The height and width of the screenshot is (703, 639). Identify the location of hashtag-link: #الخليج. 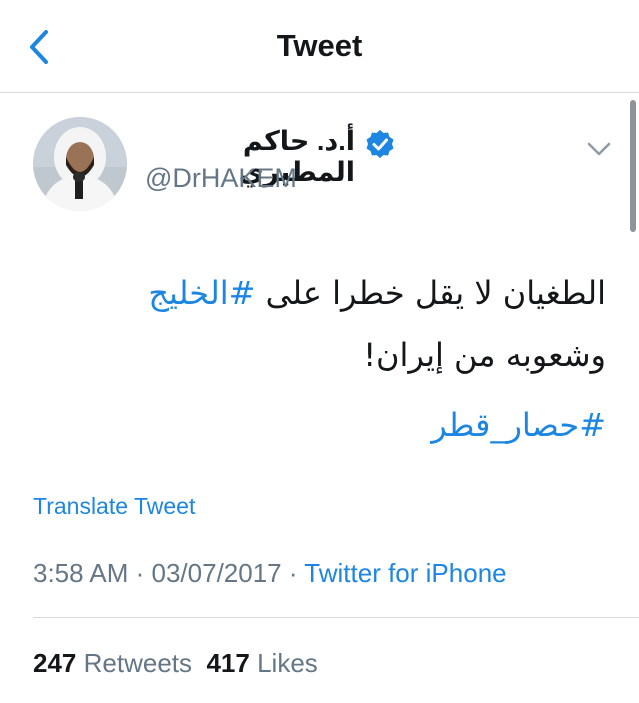
(201, 293).